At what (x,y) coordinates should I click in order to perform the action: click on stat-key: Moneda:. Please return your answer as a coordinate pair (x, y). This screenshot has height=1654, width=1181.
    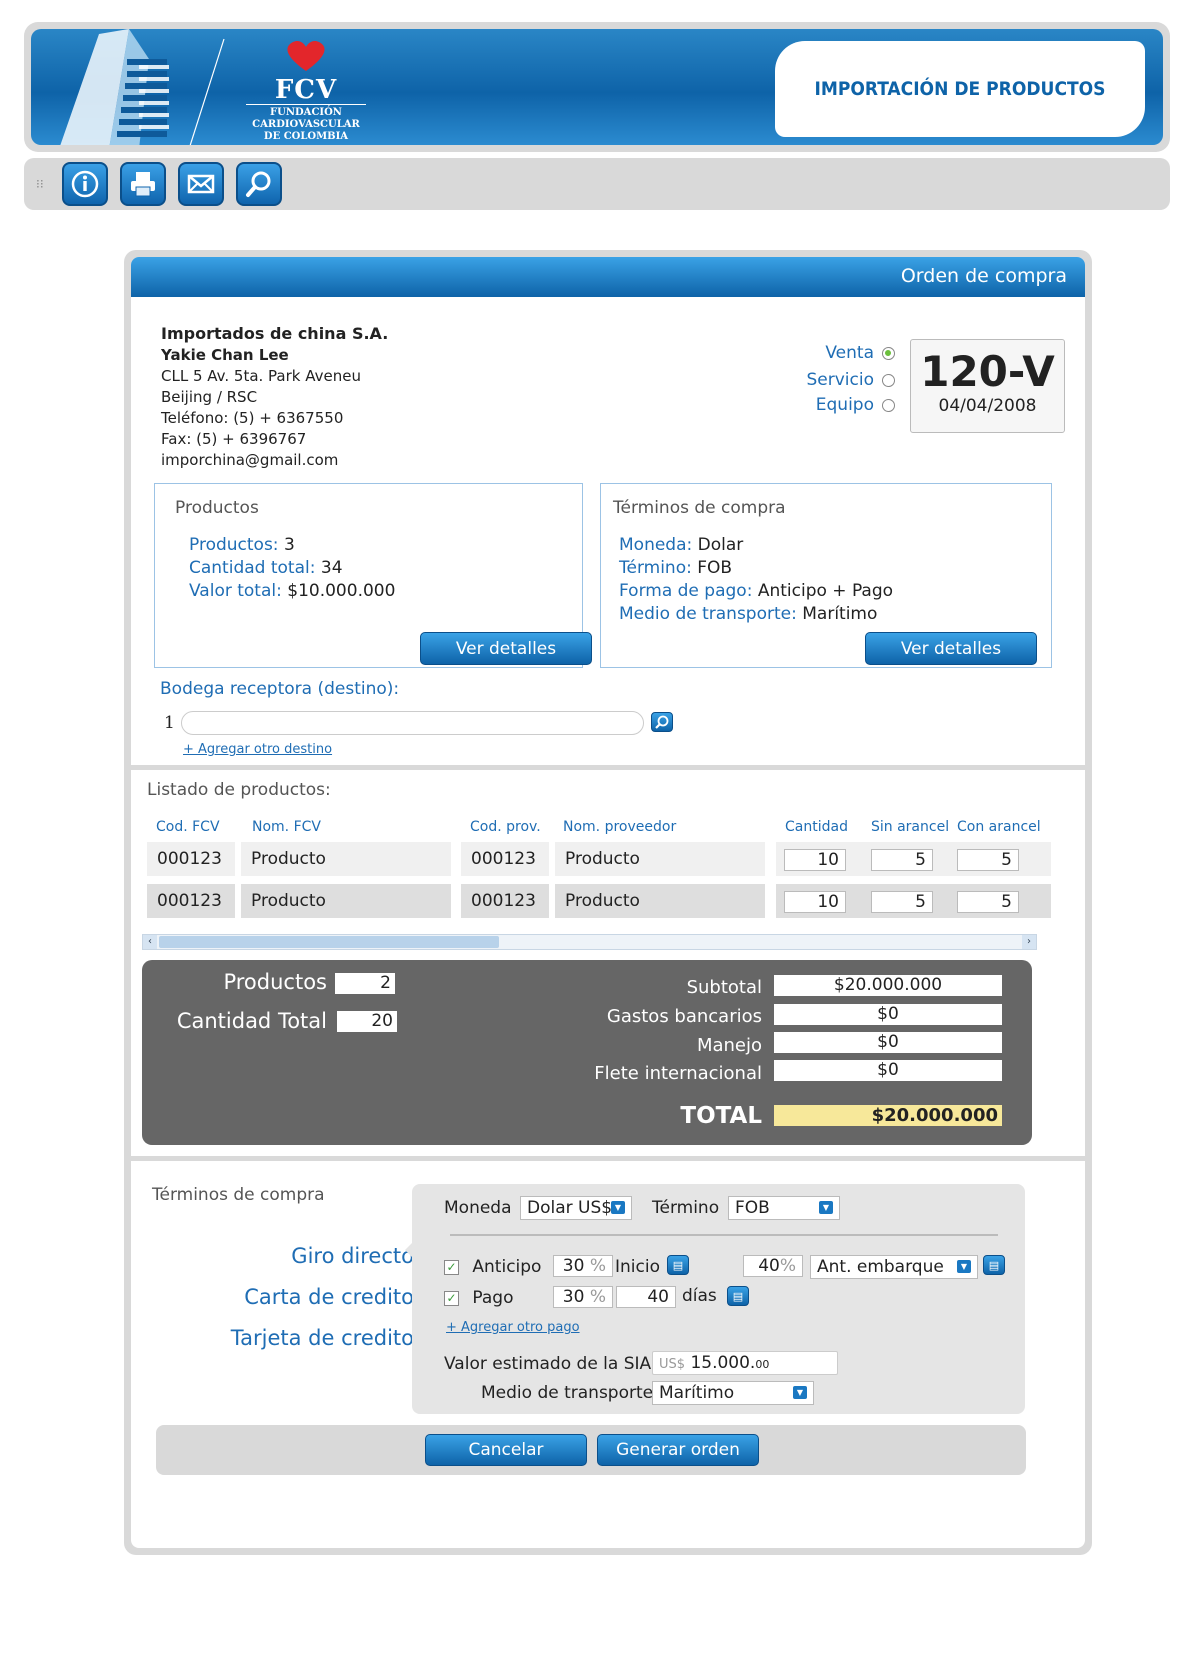
    Looking at the image, I should click on (656, 545).